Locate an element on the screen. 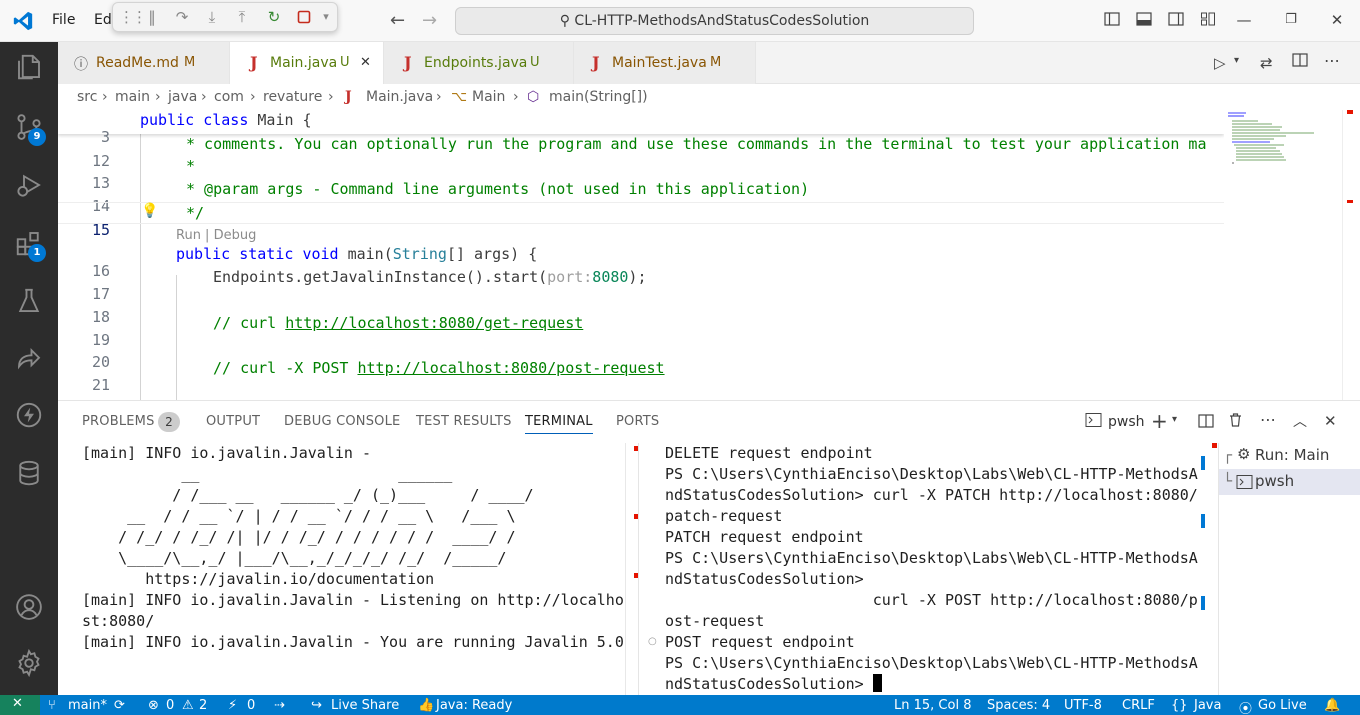 The image size is (1360, 715). branch-name: main* is located at coordinates (87, 705).